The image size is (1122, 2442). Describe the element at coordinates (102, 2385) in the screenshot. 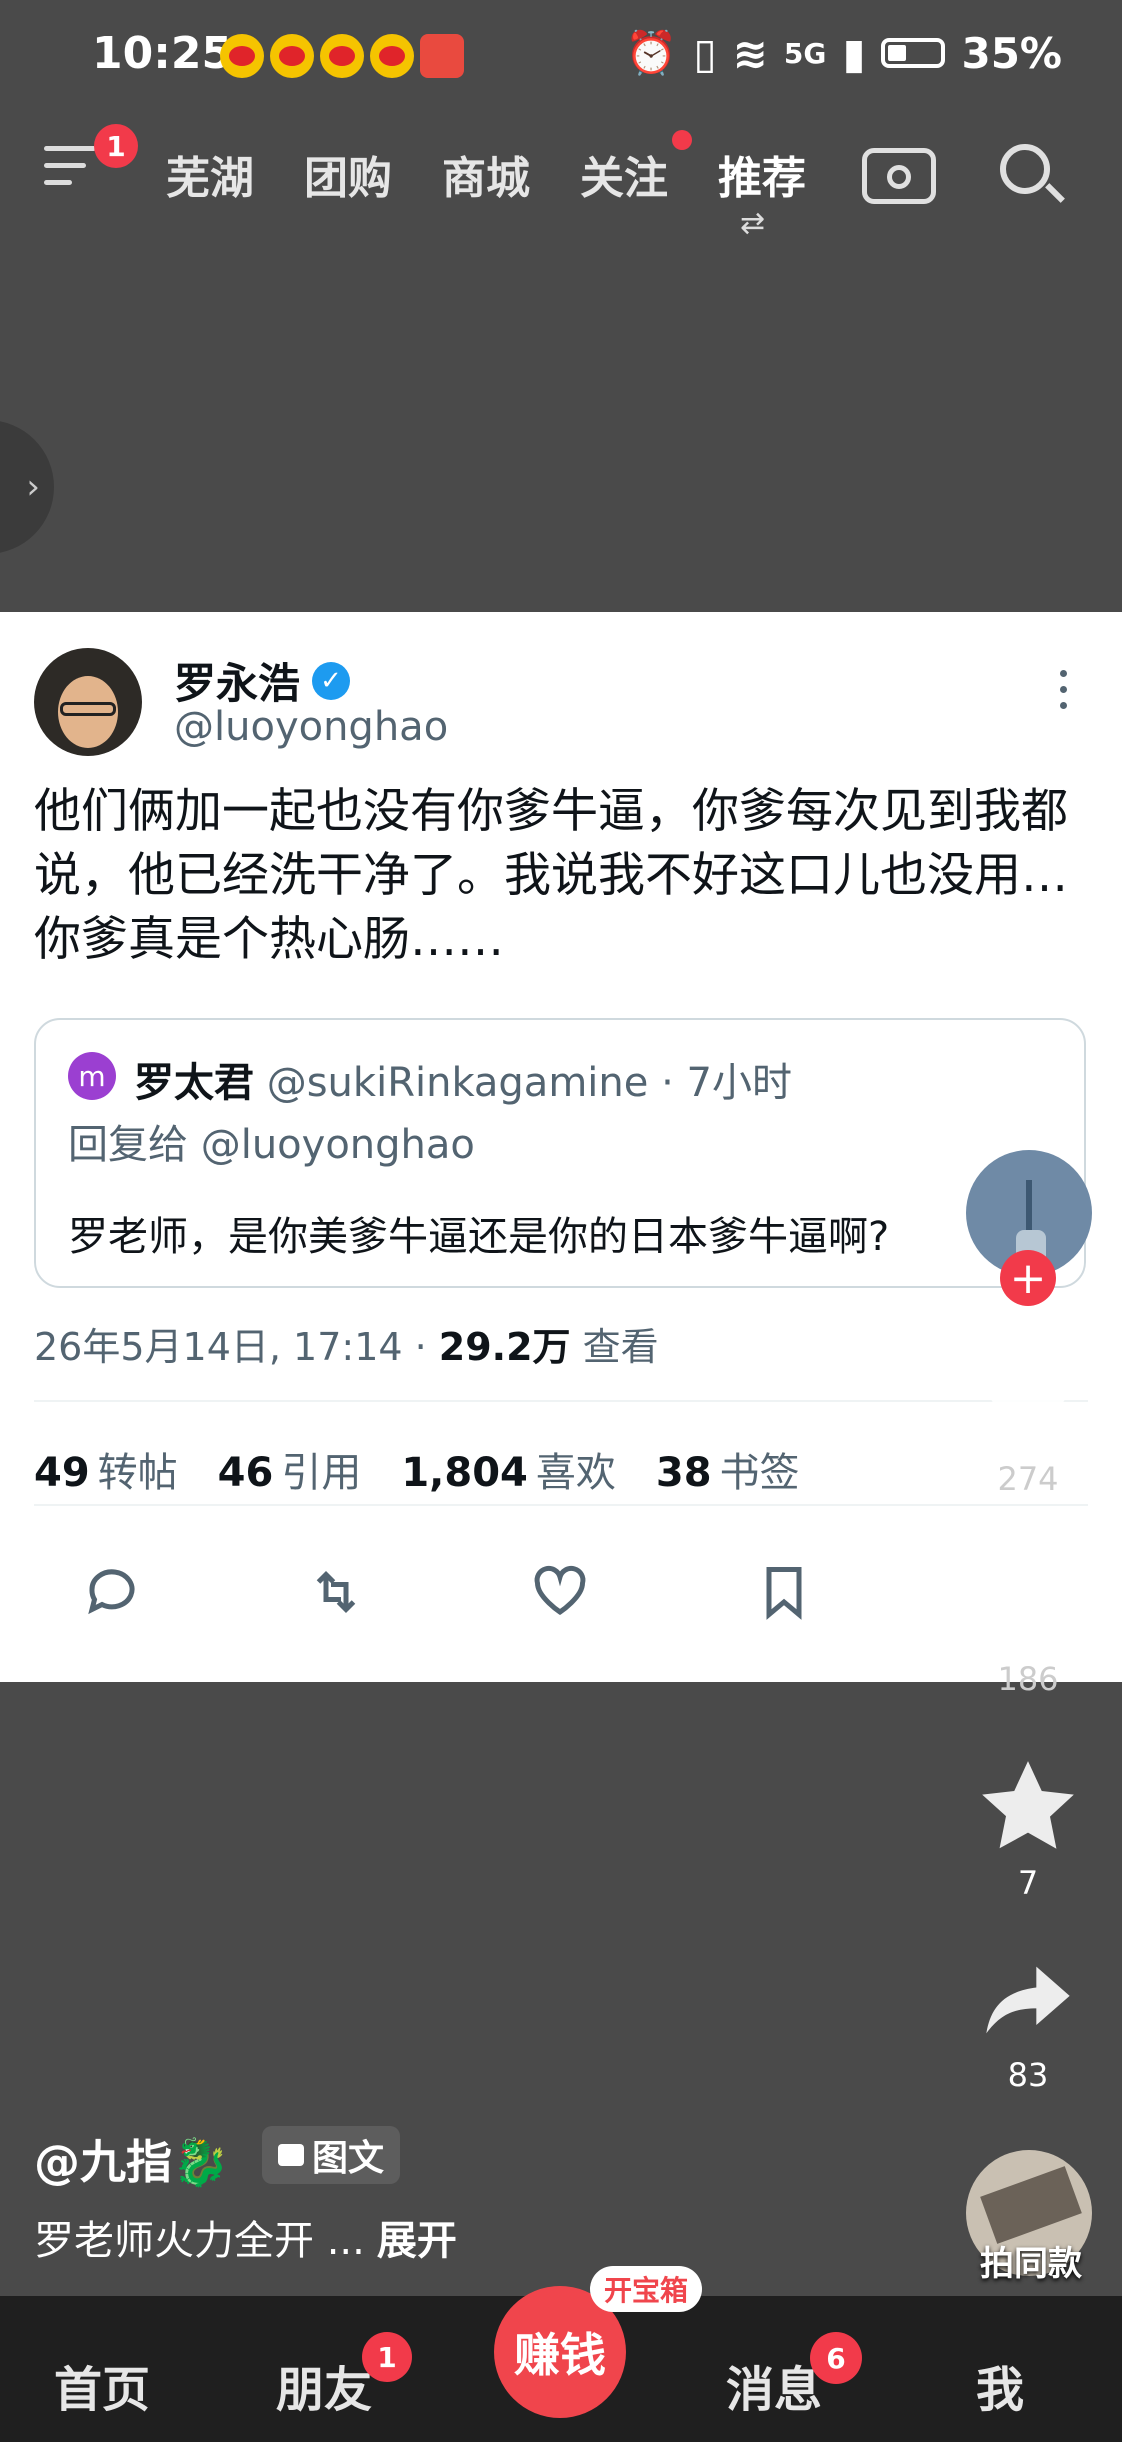

I see `nav-home: 首页` at that location.